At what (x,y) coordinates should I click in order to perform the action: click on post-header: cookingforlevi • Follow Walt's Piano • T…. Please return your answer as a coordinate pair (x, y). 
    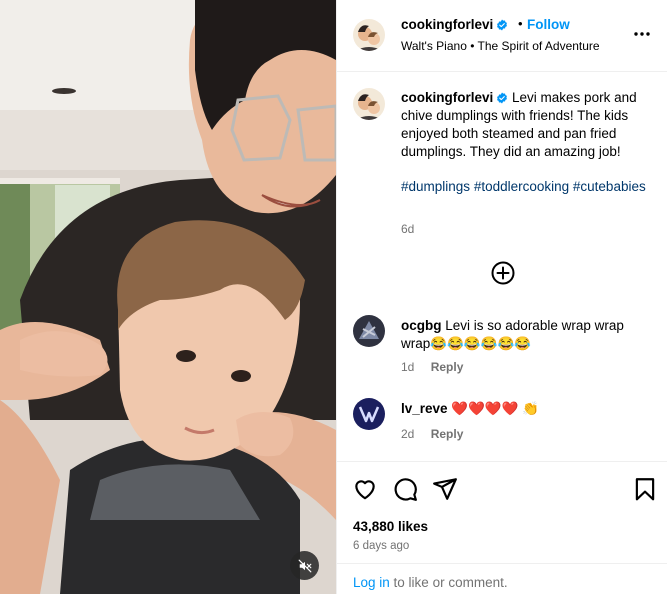
    Looking at the image, I should click on (502, 36).